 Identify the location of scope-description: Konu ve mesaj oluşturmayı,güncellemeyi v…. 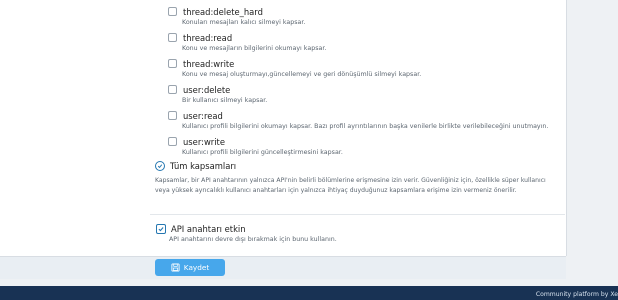
(302, 74).